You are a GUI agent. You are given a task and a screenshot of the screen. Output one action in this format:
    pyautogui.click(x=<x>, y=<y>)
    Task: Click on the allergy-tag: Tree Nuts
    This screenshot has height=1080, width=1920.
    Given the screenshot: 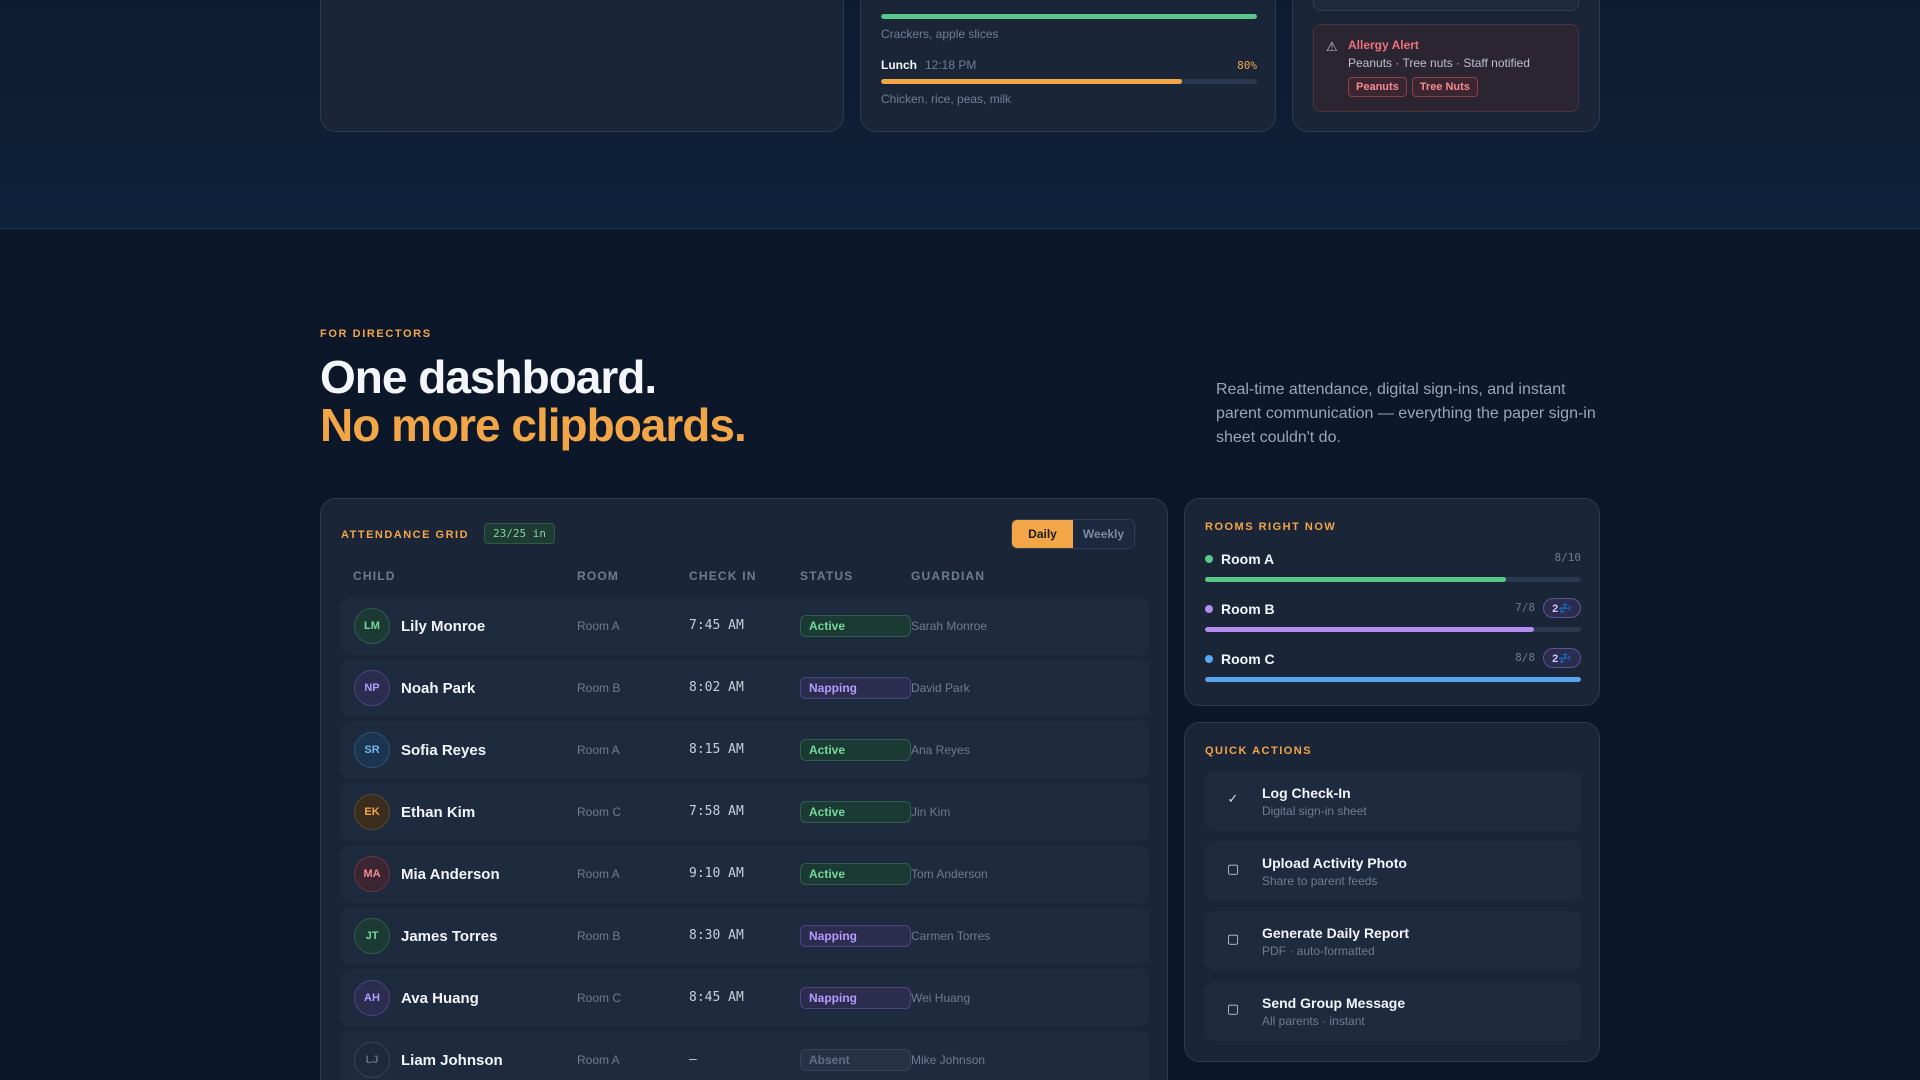 What is the action you would take?
    pyautogui.click(x=1444, y=87)
    